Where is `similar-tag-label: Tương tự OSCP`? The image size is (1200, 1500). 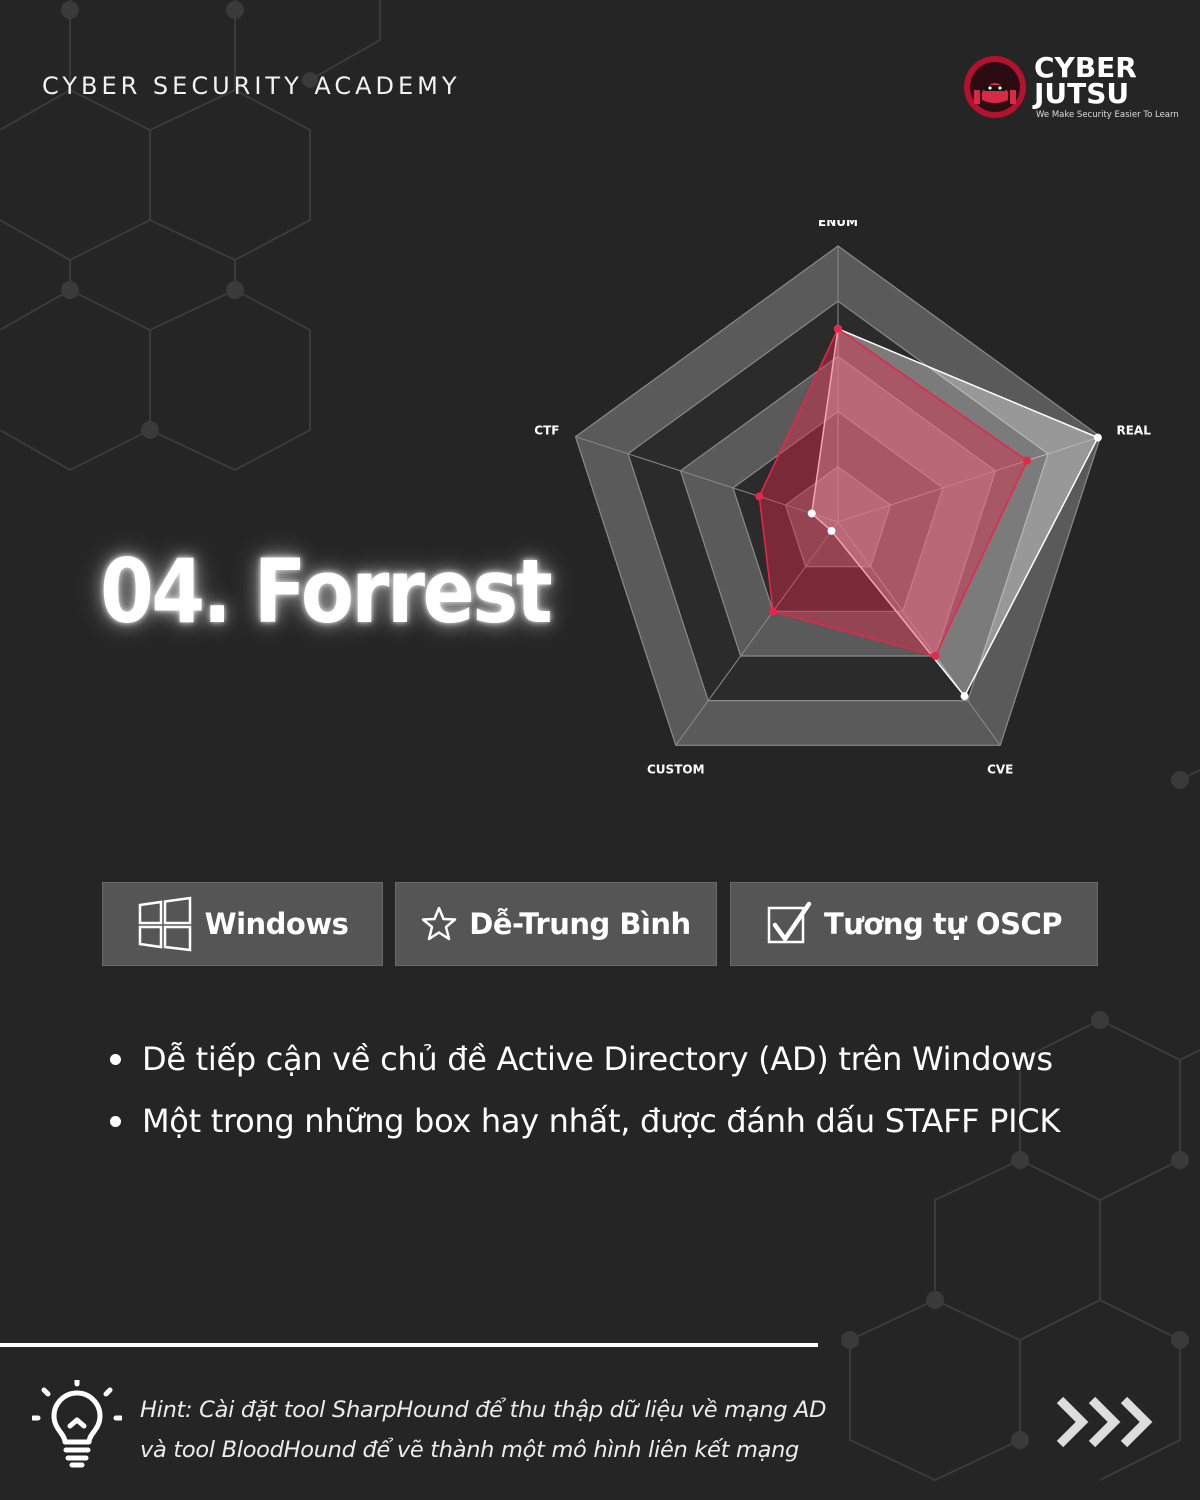 similar-tag-label: Tương tự OSCP is located at coordinates (943, 924).